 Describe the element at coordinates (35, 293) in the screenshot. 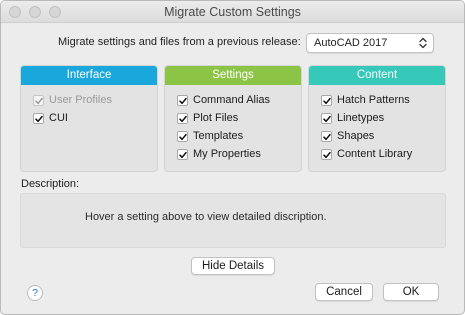

I see `help-icon: ?` at that location.